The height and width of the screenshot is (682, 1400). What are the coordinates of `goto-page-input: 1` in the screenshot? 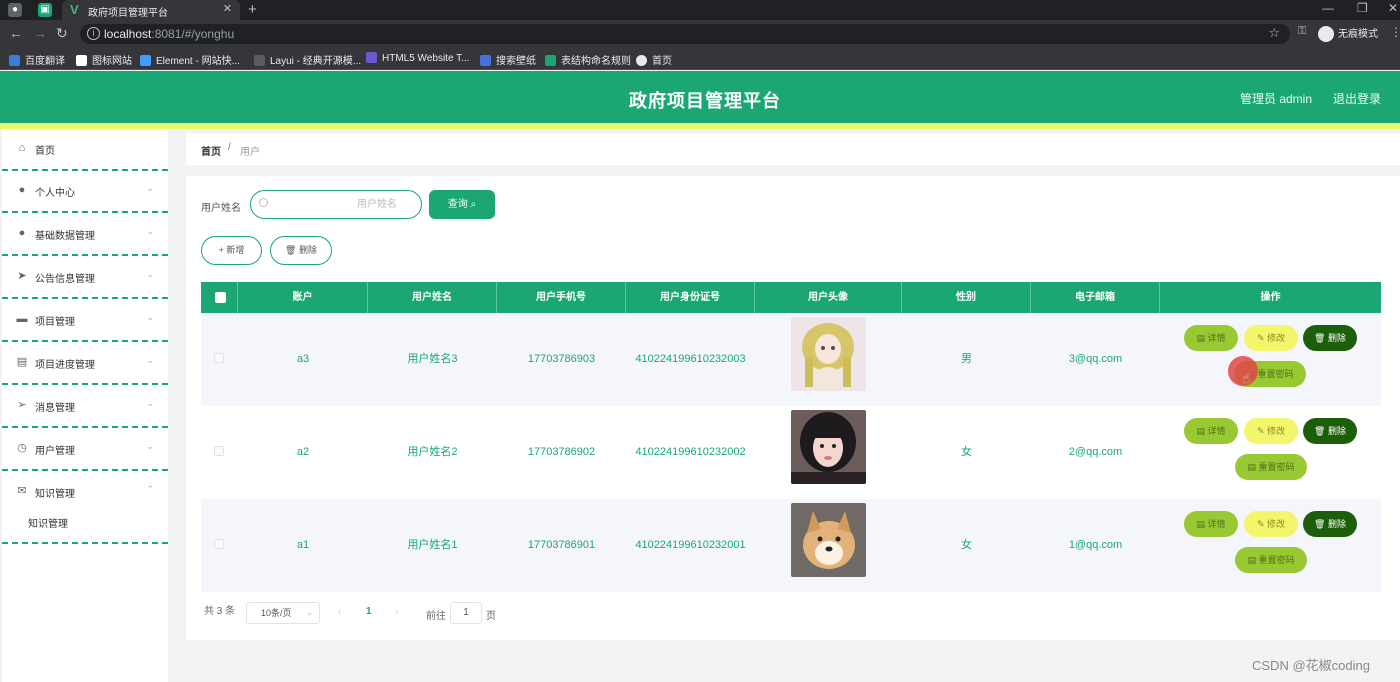 It's located at (466, 613).